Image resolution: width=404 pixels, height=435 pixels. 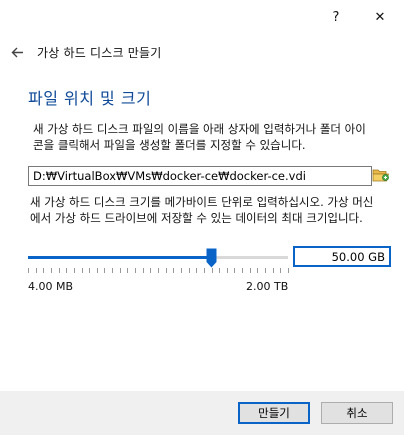 I want to click on folder-open-icon, so click(x=381, y=175).